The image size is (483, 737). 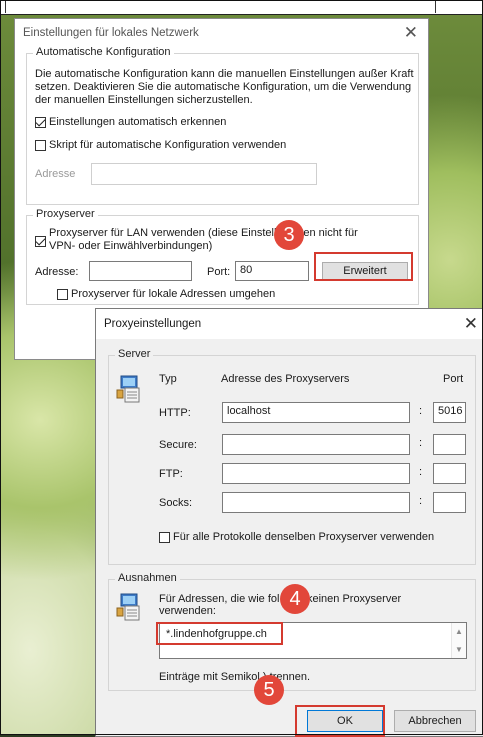 I want to click on http-port-input: 5016, so click(x=449, y=412).